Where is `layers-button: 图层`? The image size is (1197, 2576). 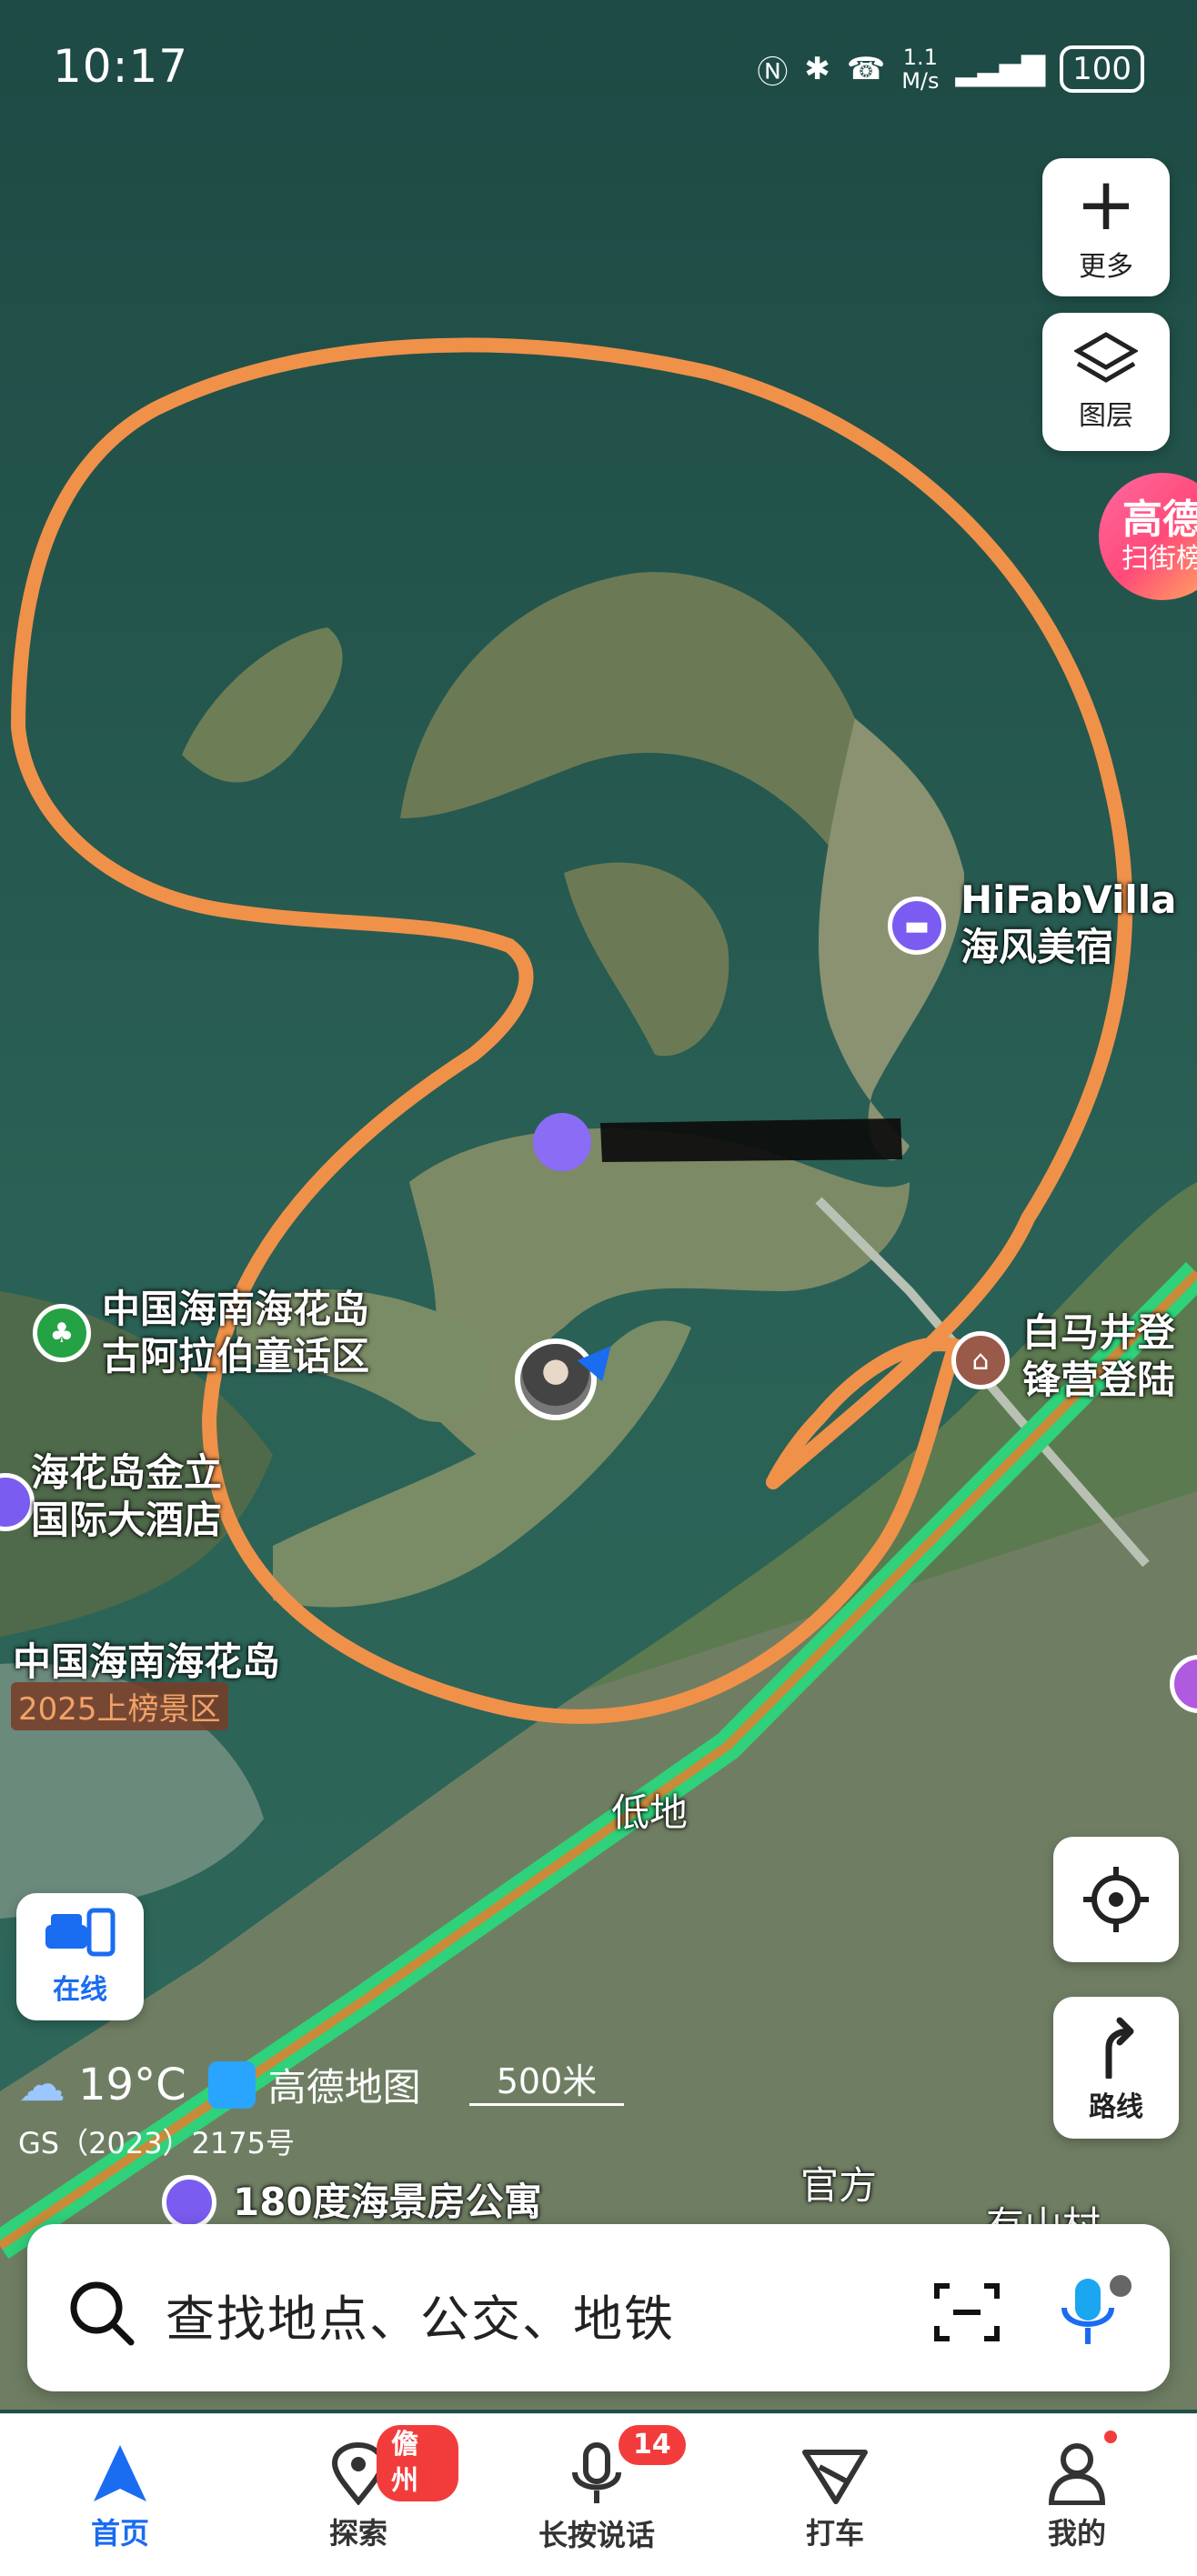
layers-button: 图层 is located at coordinates (1106, 382).